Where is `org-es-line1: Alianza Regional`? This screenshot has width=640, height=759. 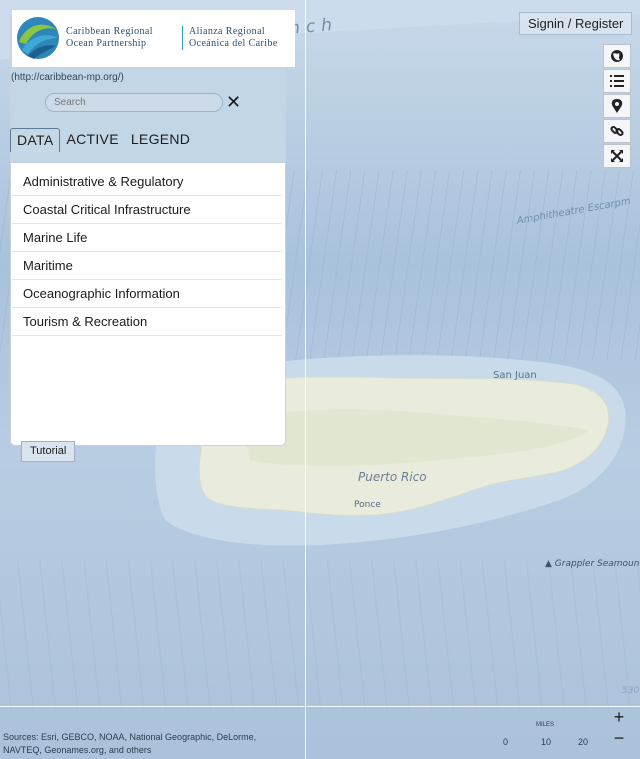
org-es-line1: Alianza Regional is located at coordinates (227, 31).